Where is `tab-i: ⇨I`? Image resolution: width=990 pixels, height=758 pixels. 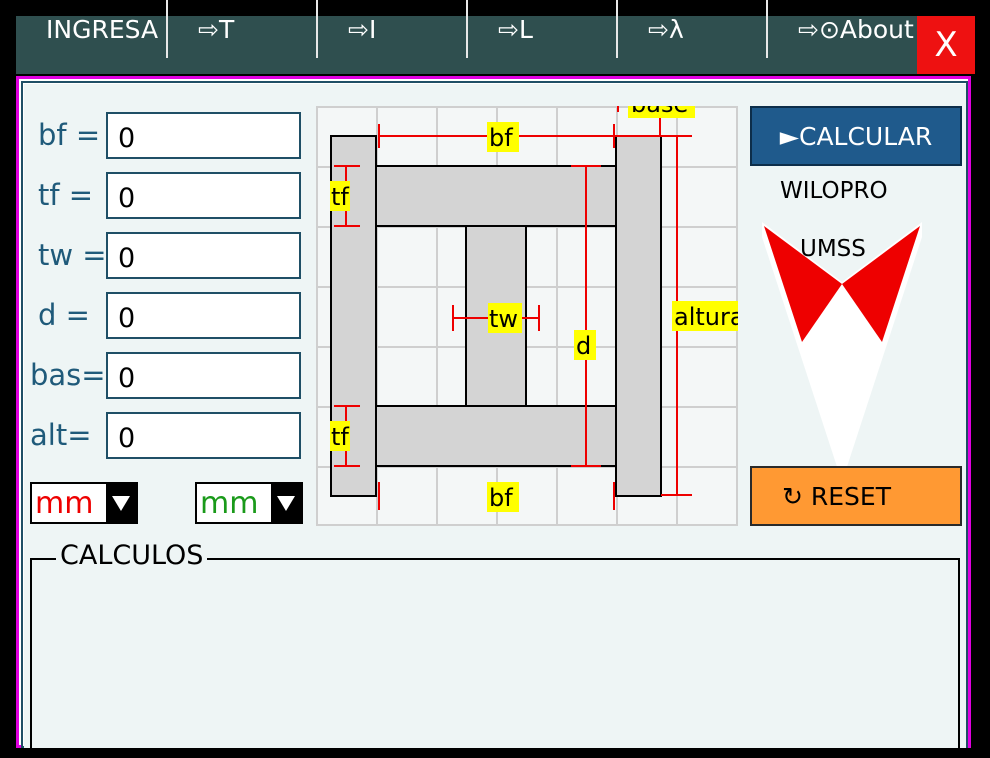
tab-i: ⇨I is located at coordinates (393, 29).